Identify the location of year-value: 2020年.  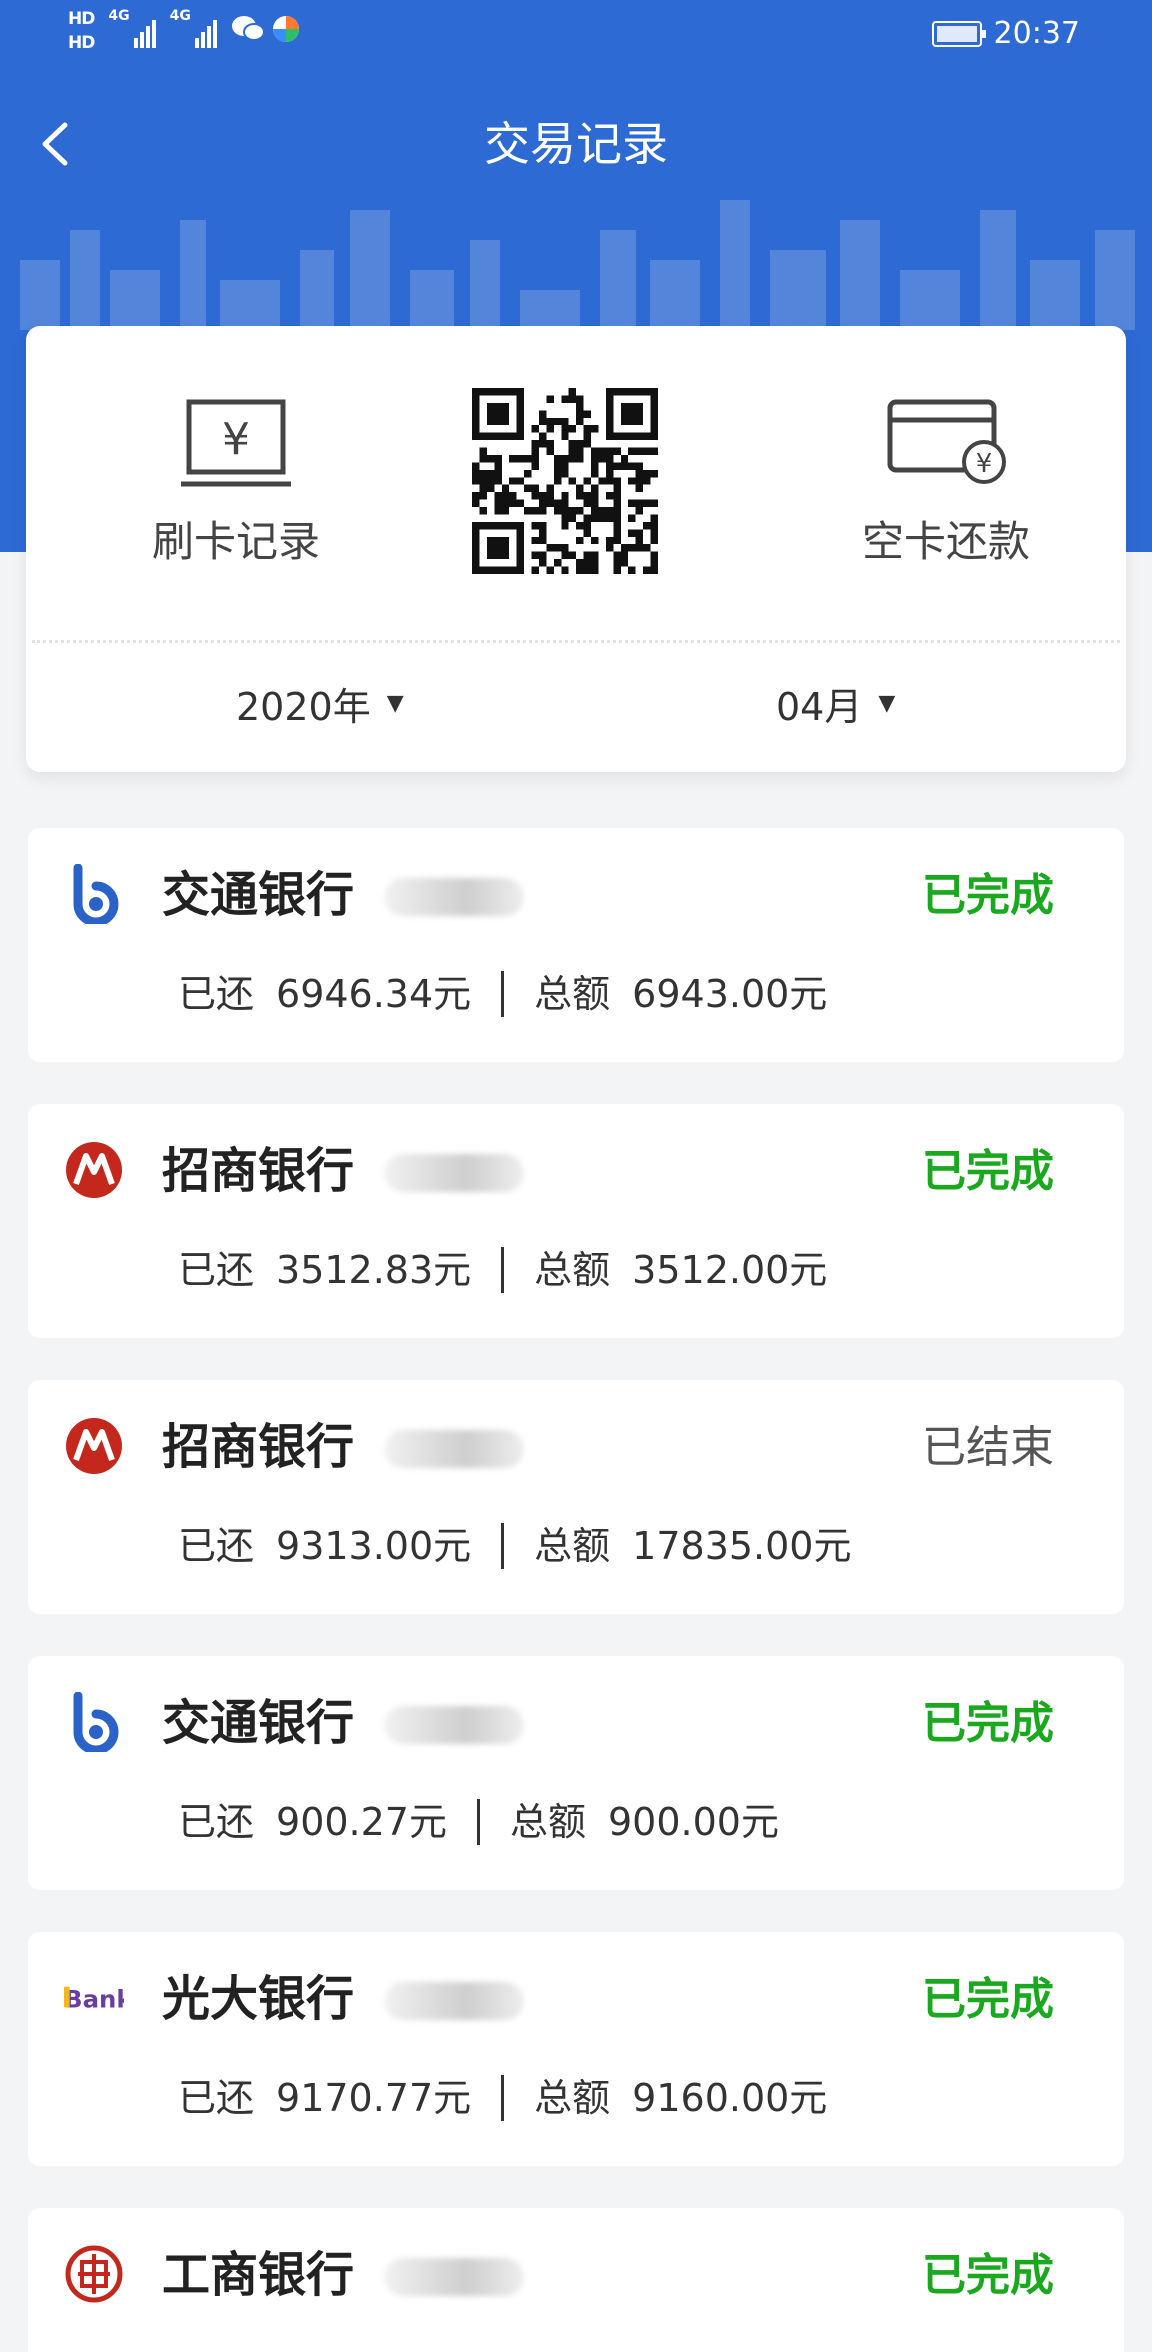
(303, 707).